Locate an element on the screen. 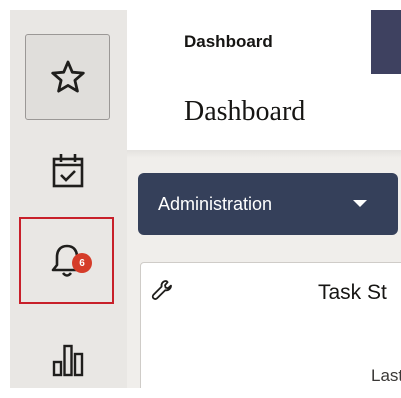 The width and height of the screenshot is (401, 398). header-divider is located at coordinates (264, 154).